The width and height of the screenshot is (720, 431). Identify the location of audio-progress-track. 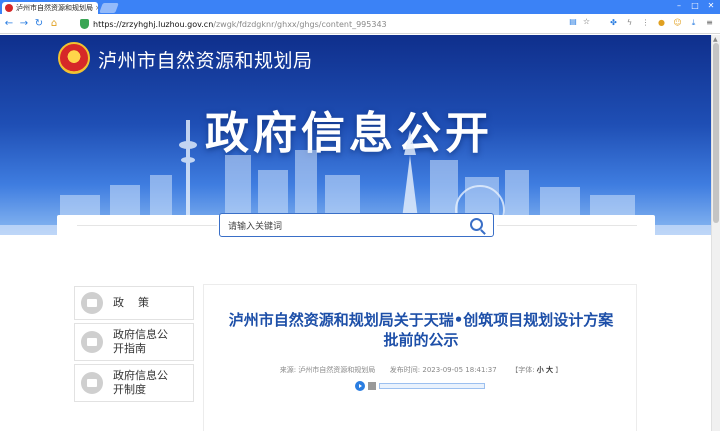
(432, 386).